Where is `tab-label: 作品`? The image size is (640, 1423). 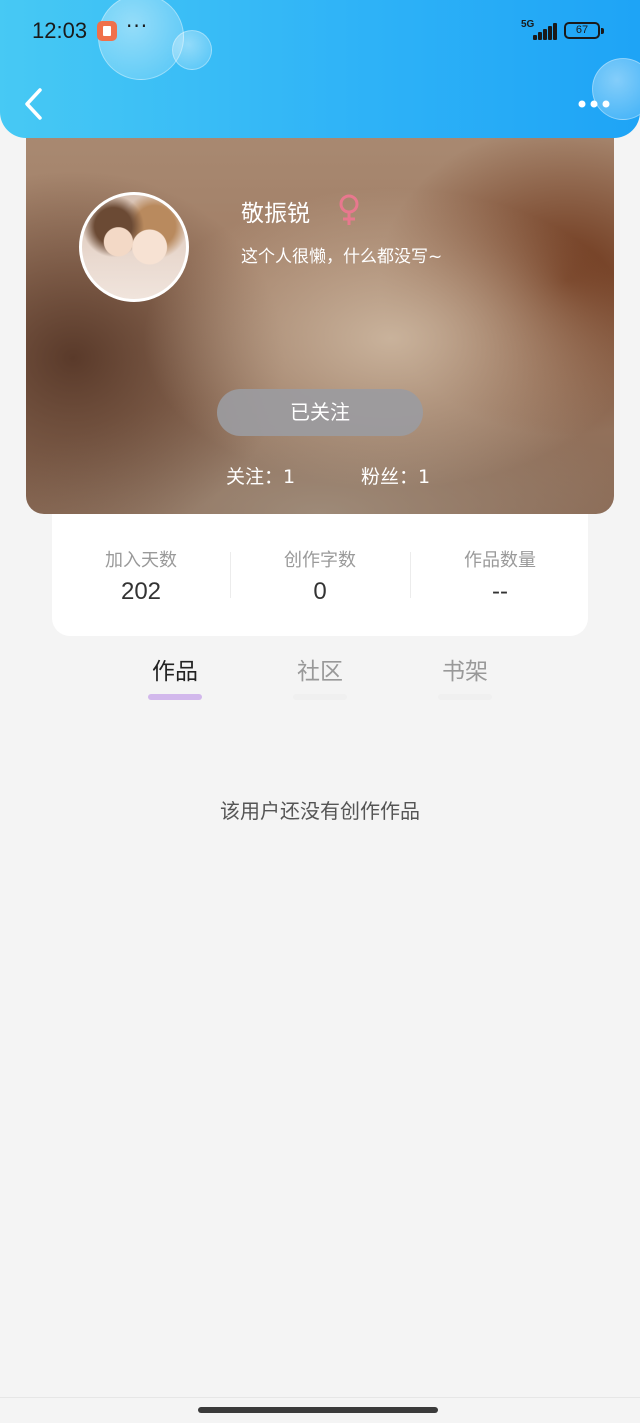 tab-label: 作品 is located at coordinates (175, 672).